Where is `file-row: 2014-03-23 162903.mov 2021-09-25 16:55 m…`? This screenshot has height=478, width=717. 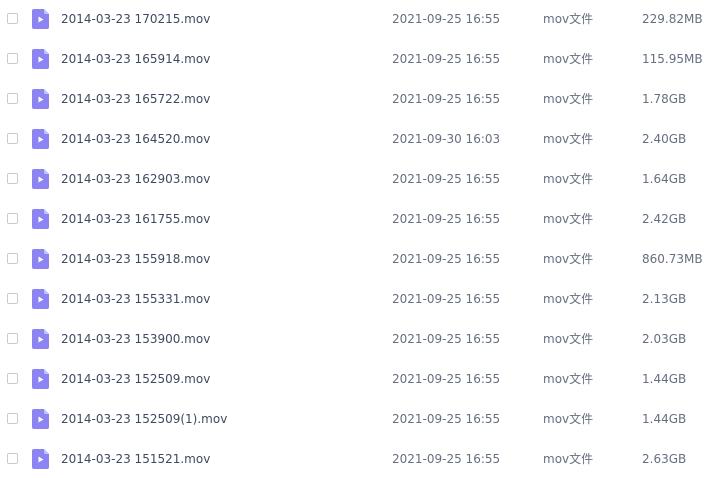
file-row: 2014-03-23 162903.mov 2021-09-25 16:55 m… is located at coordinates (358, 180).